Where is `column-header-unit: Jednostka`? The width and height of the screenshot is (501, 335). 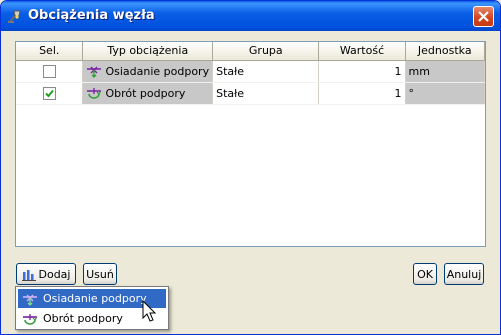
column-header-unit: Jednostka is located at coordinates (445, 51).